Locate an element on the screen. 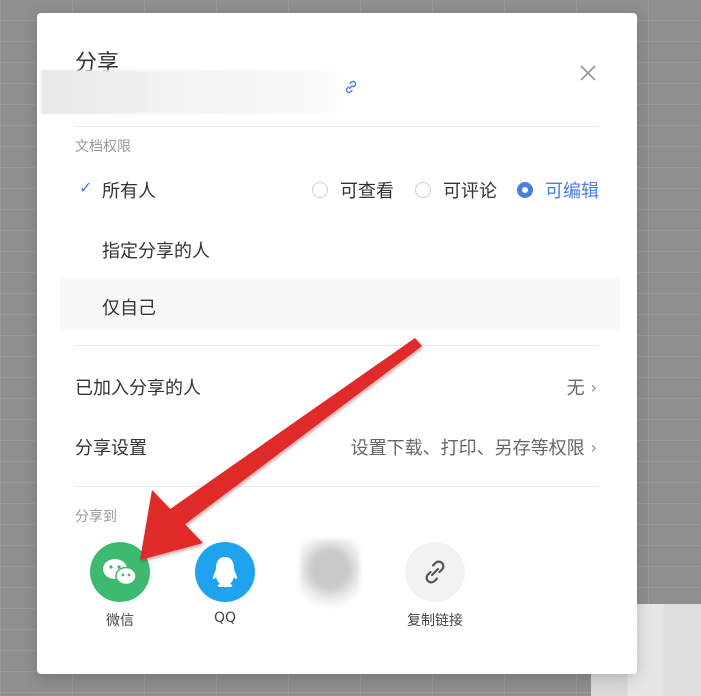 The height and width of the screenshot is (696, 701). radio-edit-button is located at coordinates (525, 190).